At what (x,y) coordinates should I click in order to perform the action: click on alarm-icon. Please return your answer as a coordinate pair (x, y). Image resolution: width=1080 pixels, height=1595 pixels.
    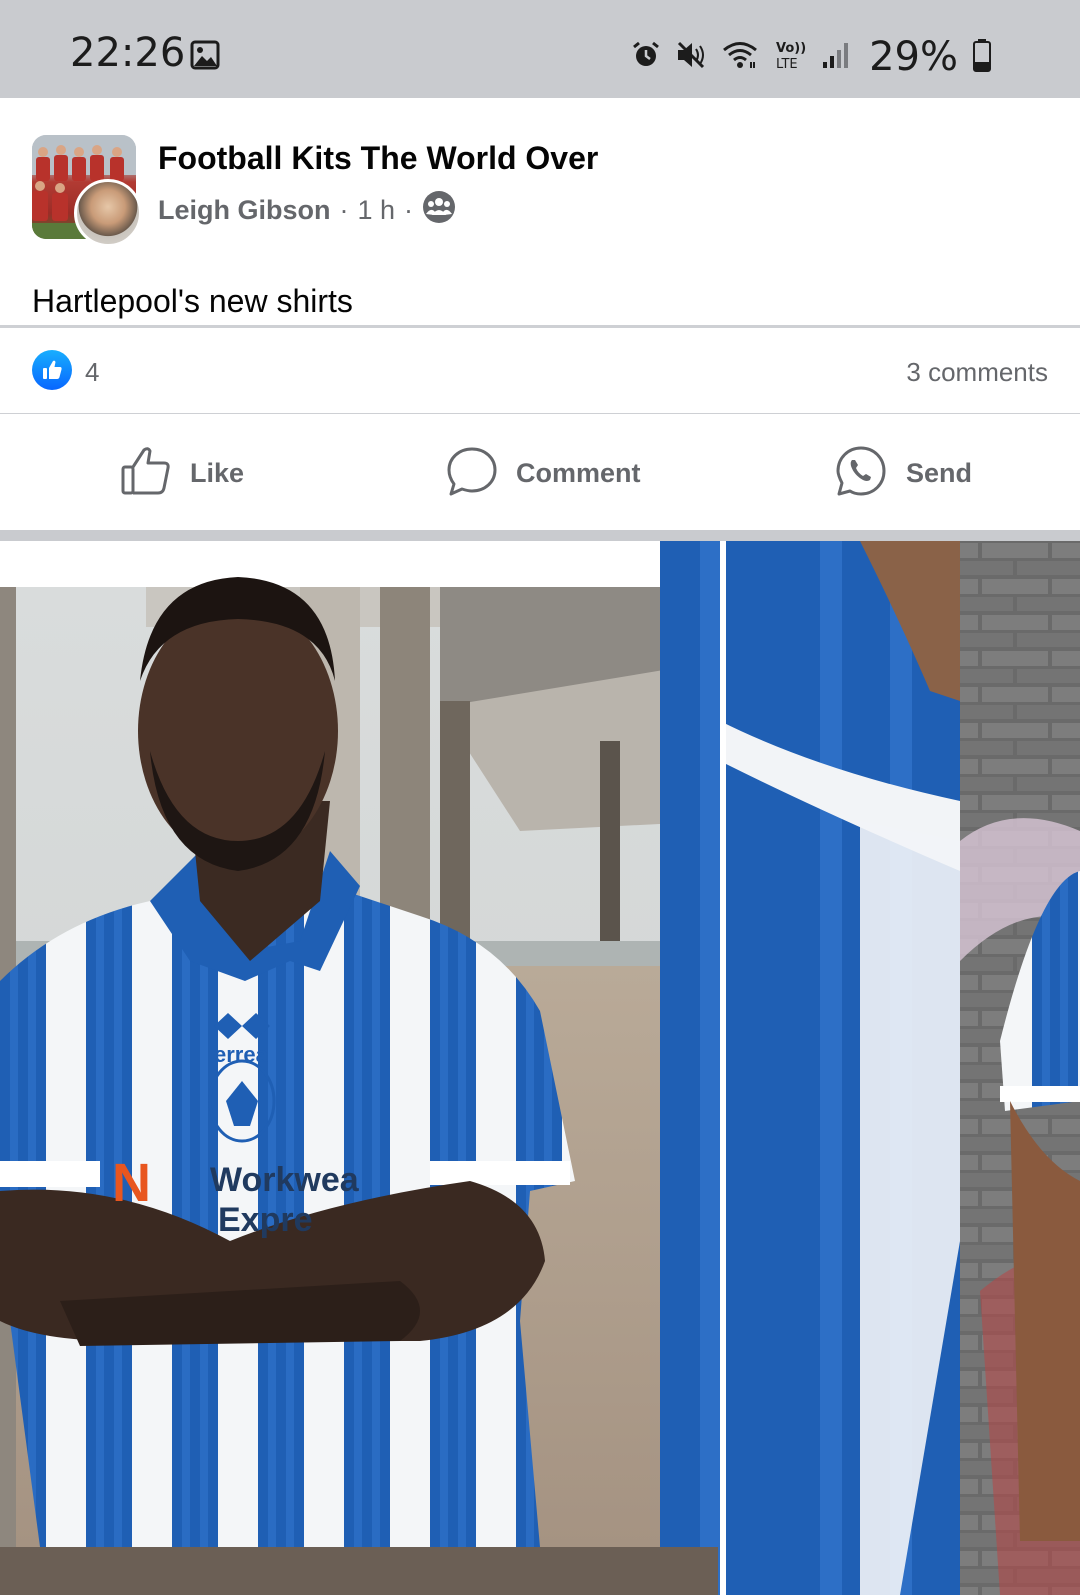
    Looking at the image, I should click on (646, 57).